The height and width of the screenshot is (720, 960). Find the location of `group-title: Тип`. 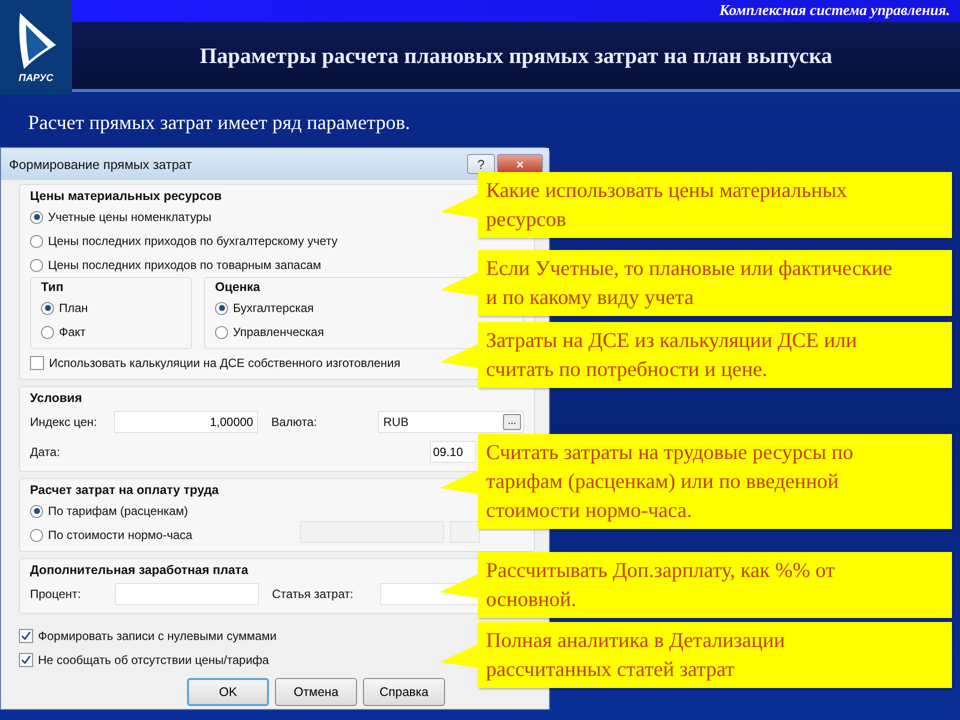

group-title: Тип is located at coordinates (52, 287).